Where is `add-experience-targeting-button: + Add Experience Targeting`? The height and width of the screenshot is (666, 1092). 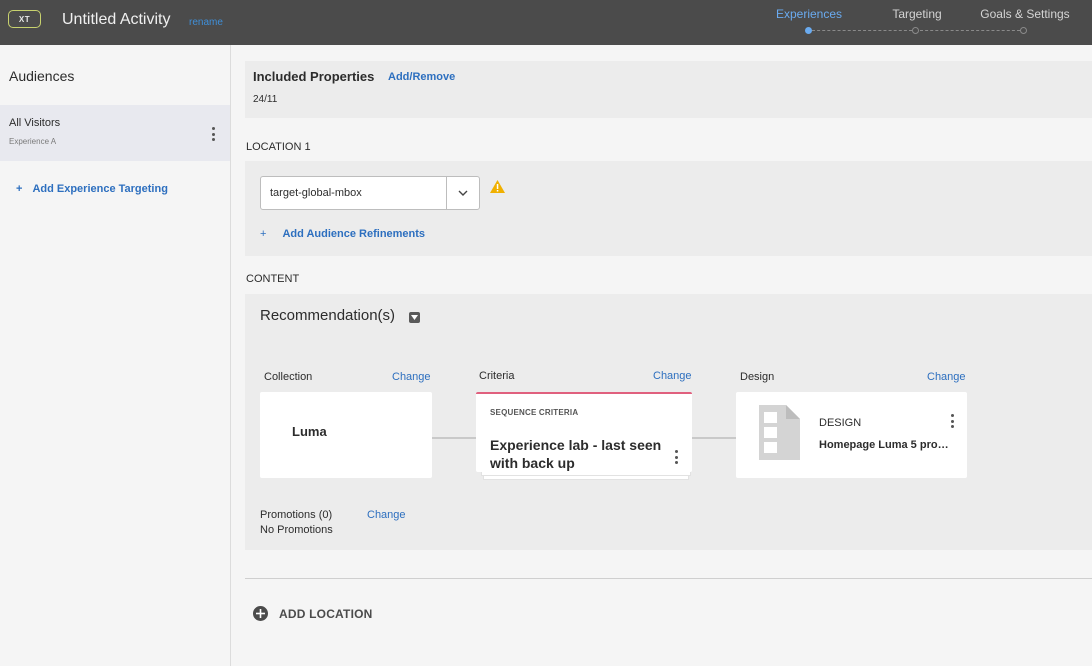
add-experience-targeting-button: + Add Experience Targeting is located at coordinates (92, 189).